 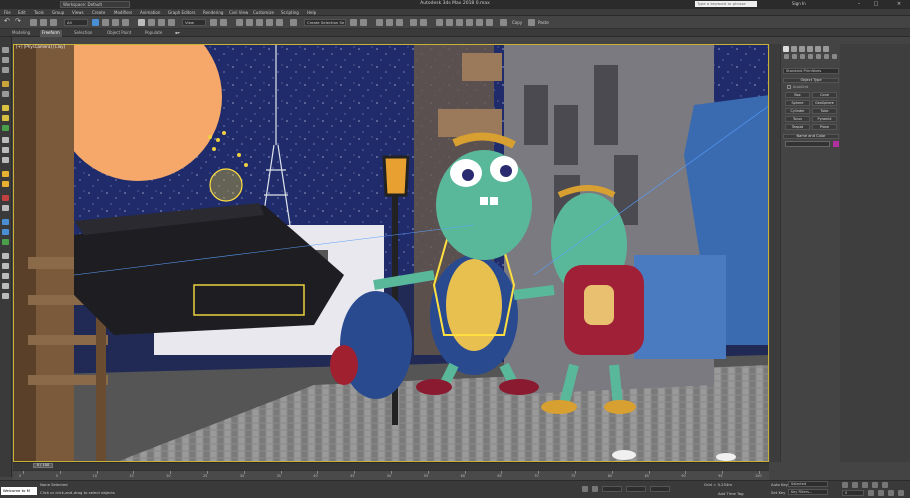 What do you see at coordinates (503, 22) in the screenshot?
I see `copy-icon` at bounding box center [503, 22].